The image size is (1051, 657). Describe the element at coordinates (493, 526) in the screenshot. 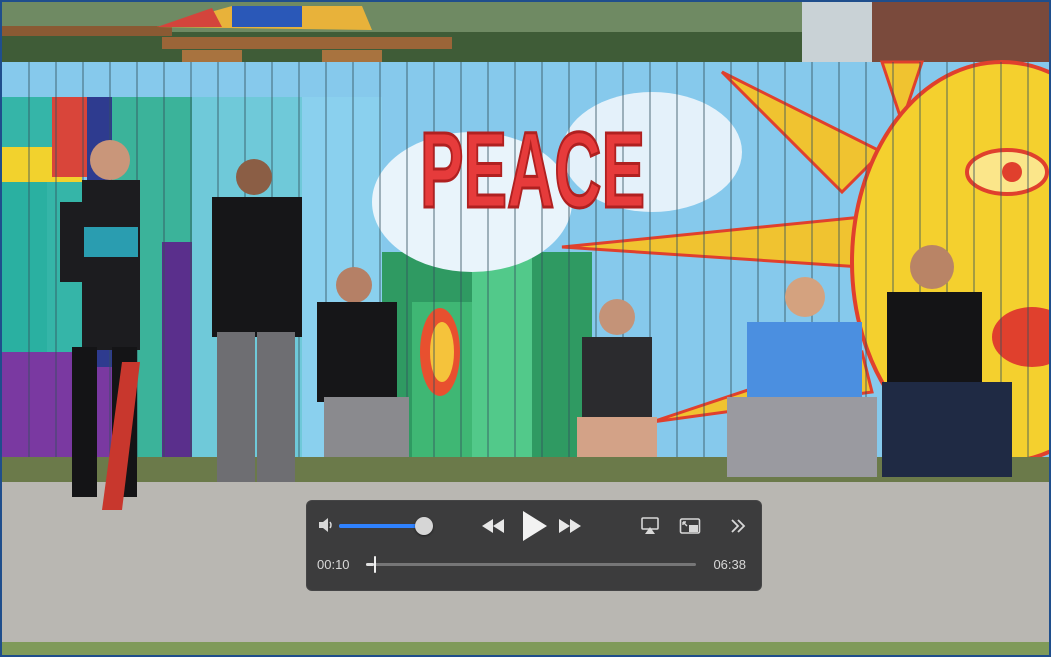

I see `rewind-icon` at that location.